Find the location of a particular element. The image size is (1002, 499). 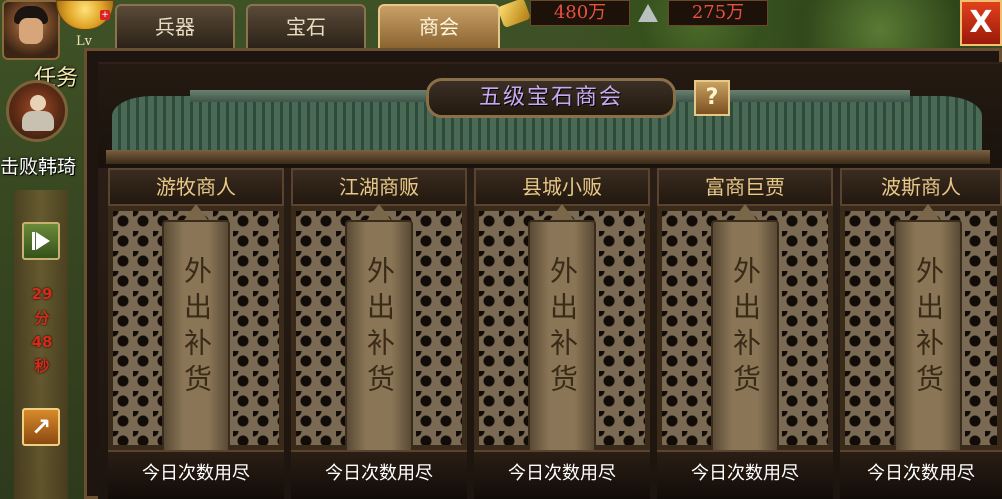

merchant-card: 波斯商人 外出补货 今日次数用尽 is located at coordinates (921, 333).